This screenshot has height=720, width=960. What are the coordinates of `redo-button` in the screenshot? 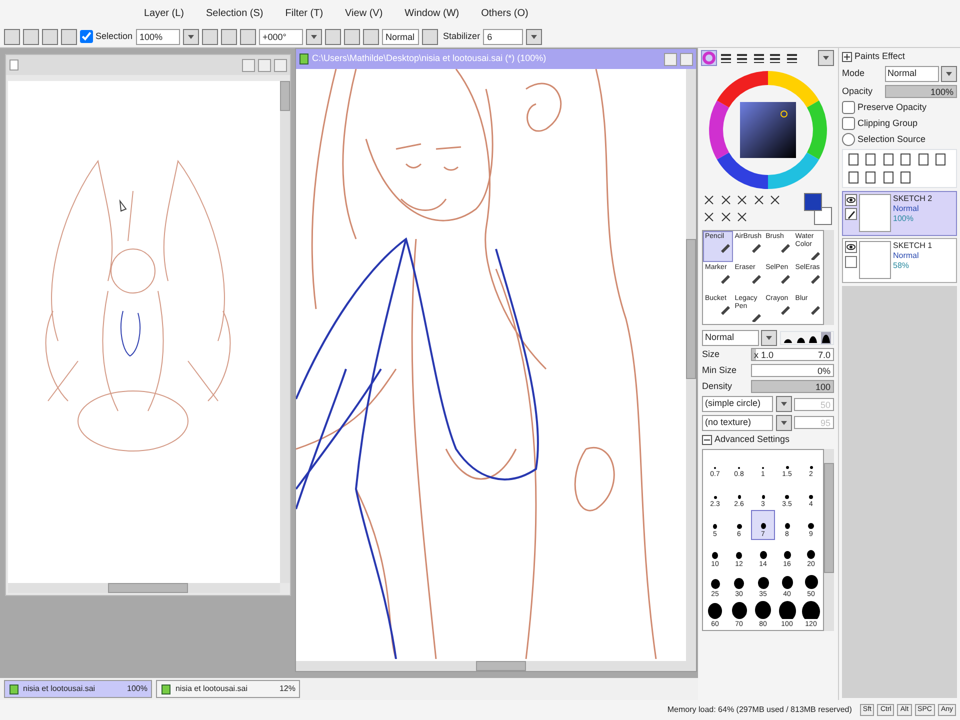 It's located at (31, 36).